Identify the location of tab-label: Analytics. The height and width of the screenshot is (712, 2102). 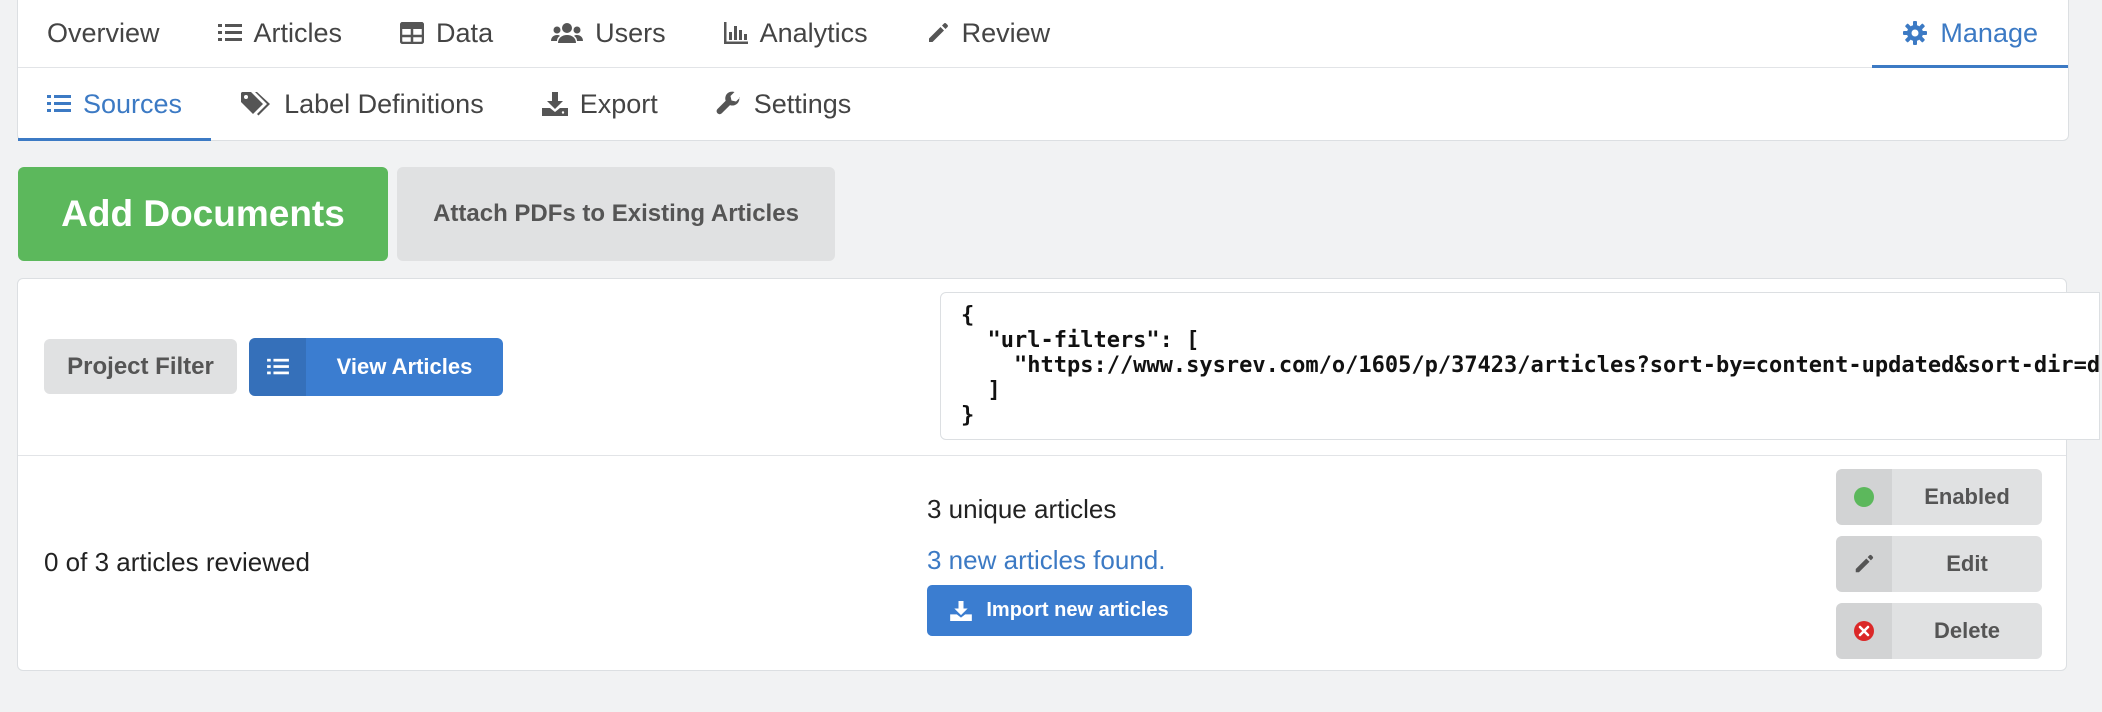
(813, 32).